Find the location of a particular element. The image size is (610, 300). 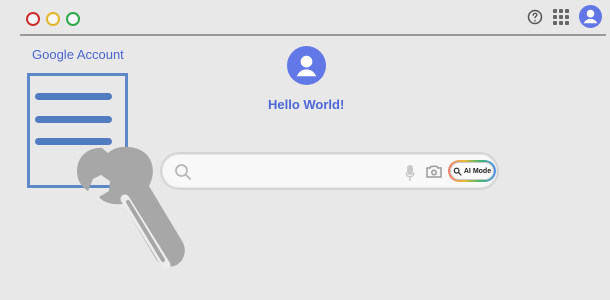

person-icon is located at coordinates (306, 66).